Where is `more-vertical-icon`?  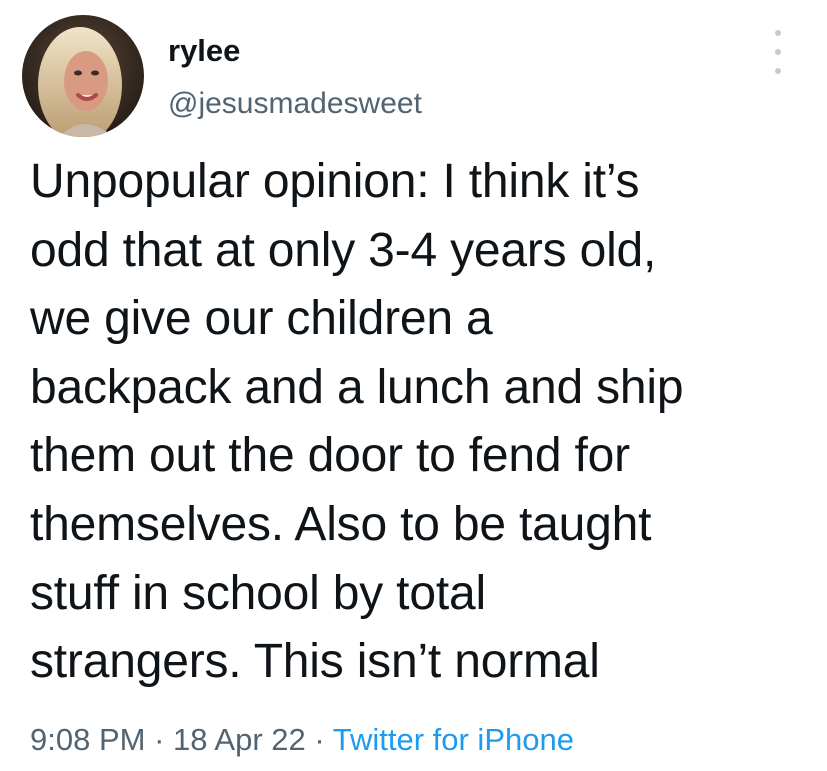
more-vertical-icon is located at coordinates (778, 52).